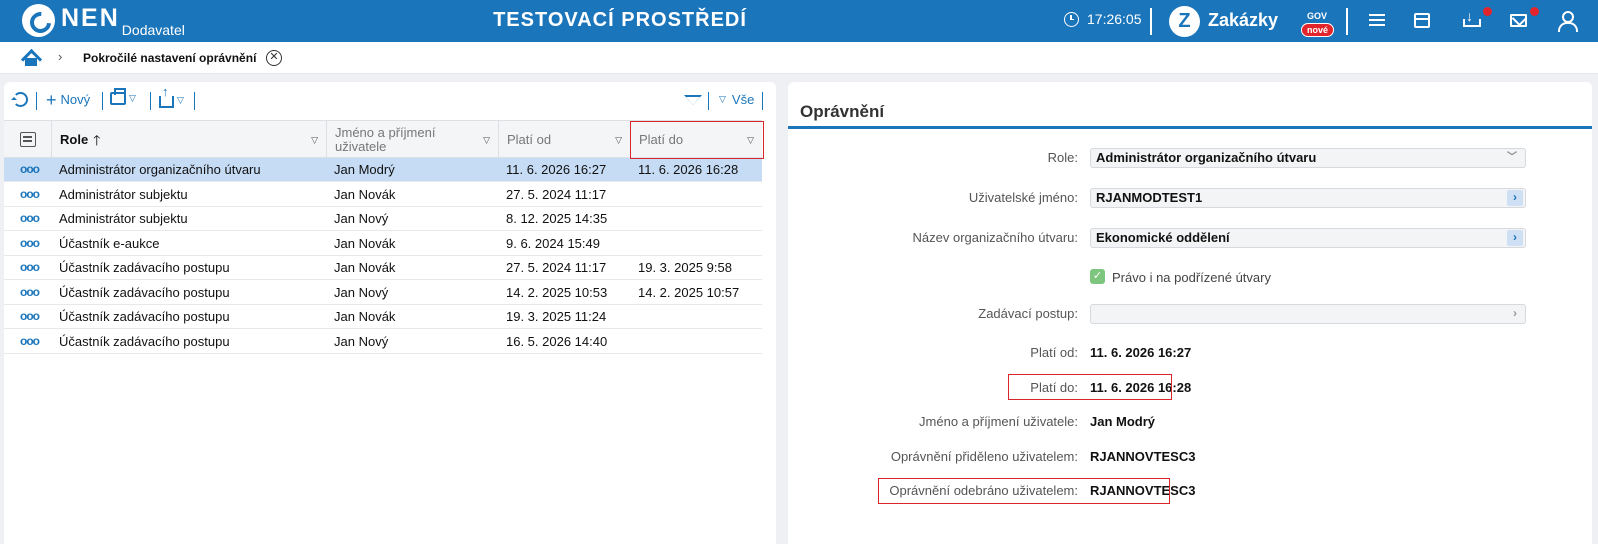 The height and width of the screenshot is (544, 1598). What do you see at coordinates (1123, 421) in the screenshot?
I see `user-name-value: Jan Modrý` at bounding box center [1123, 421].